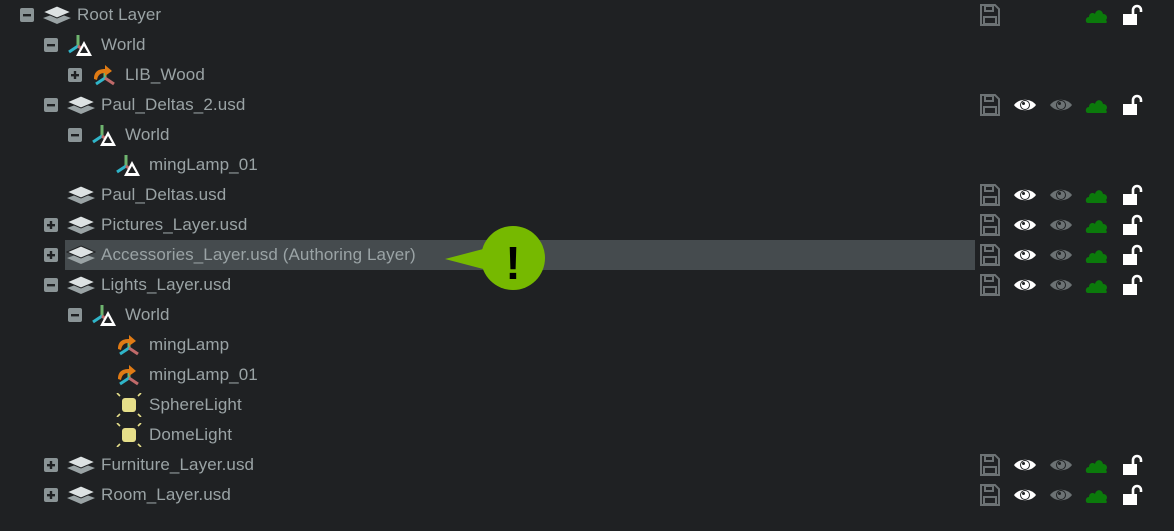 Image resolution: width=1174 pixels, height=531 pixels. What do you see at coordinates (587, 75) in the screenshot?
I see `prim-row: LIB_Wood` at bounding box center [587, 75].